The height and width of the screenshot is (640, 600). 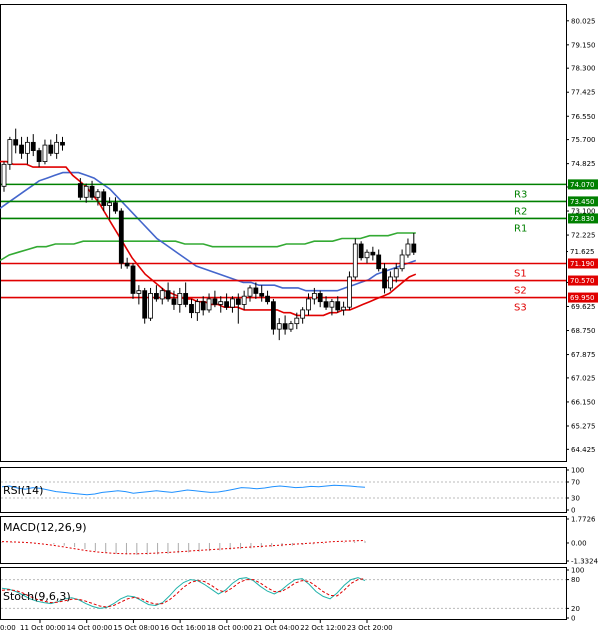 What do you see at coordinates (183, 628) in the screenshot?
I see `time-tick-label: 16 Oct 16:00` at bounding box center [183, 628].